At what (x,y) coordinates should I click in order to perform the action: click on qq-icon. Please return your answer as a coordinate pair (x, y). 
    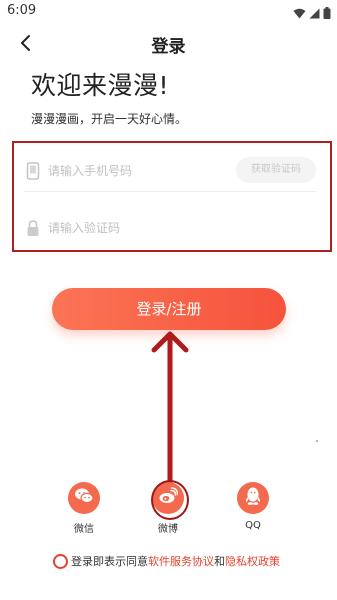
    Looking at the image, I should click on (253, 498).